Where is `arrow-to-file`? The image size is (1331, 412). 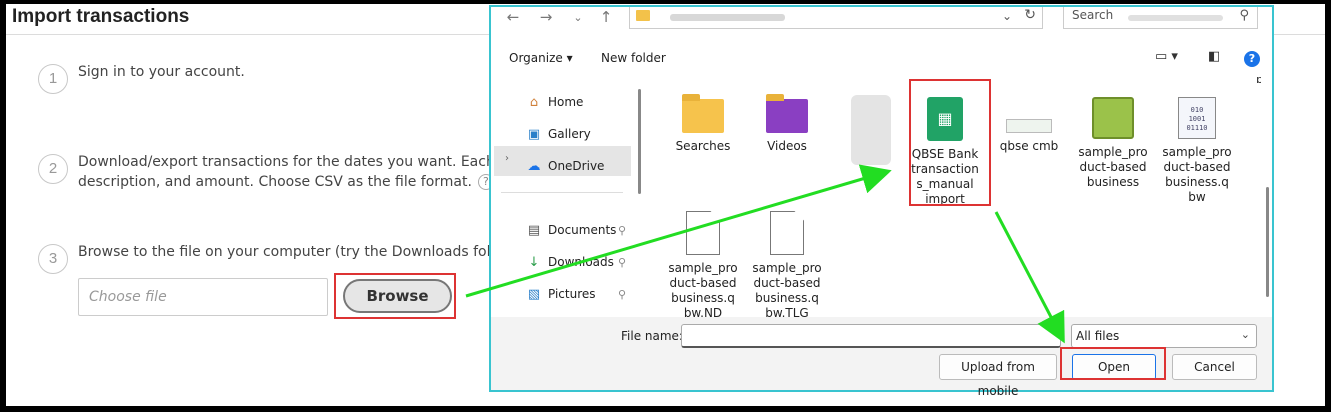
arrow-to-file is located at coordinates (678, 231).